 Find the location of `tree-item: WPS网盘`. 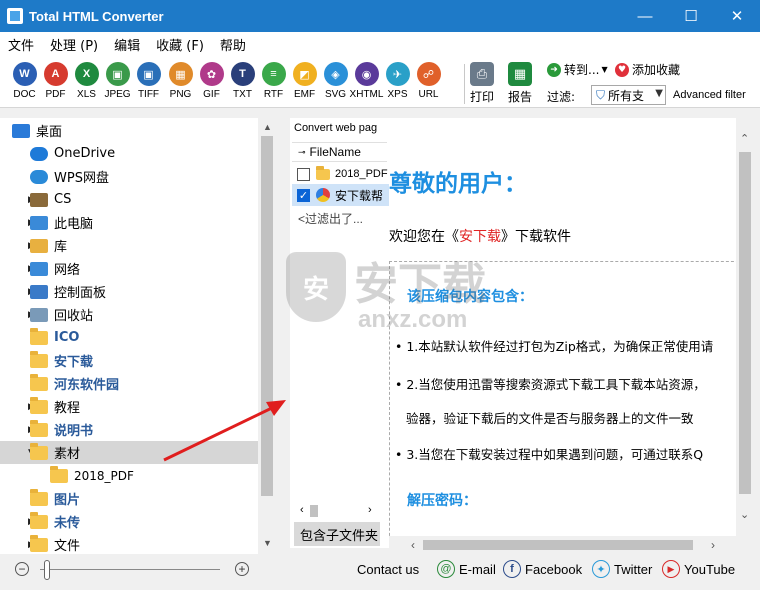

tree-item: WPS网盘 is located at coordinates (129, 176).